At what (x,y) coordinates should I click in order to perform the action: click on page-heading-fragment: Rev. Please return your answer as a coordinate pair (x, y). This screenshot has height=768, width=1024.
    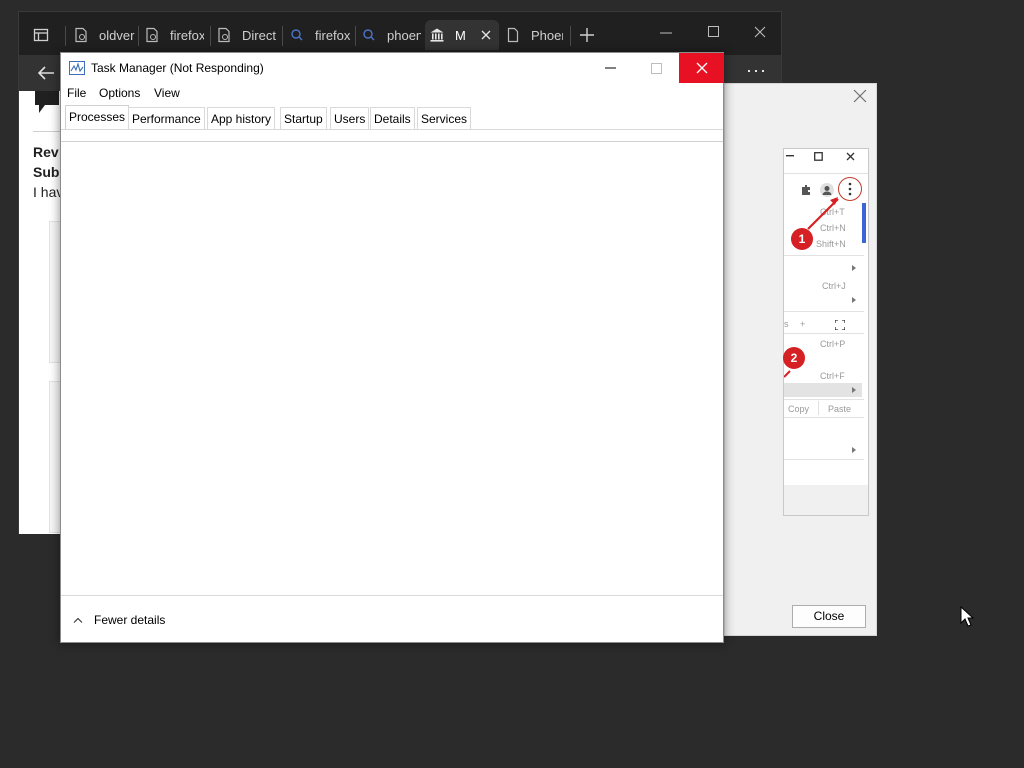
    Looking at the image, I should click on (46, 152).